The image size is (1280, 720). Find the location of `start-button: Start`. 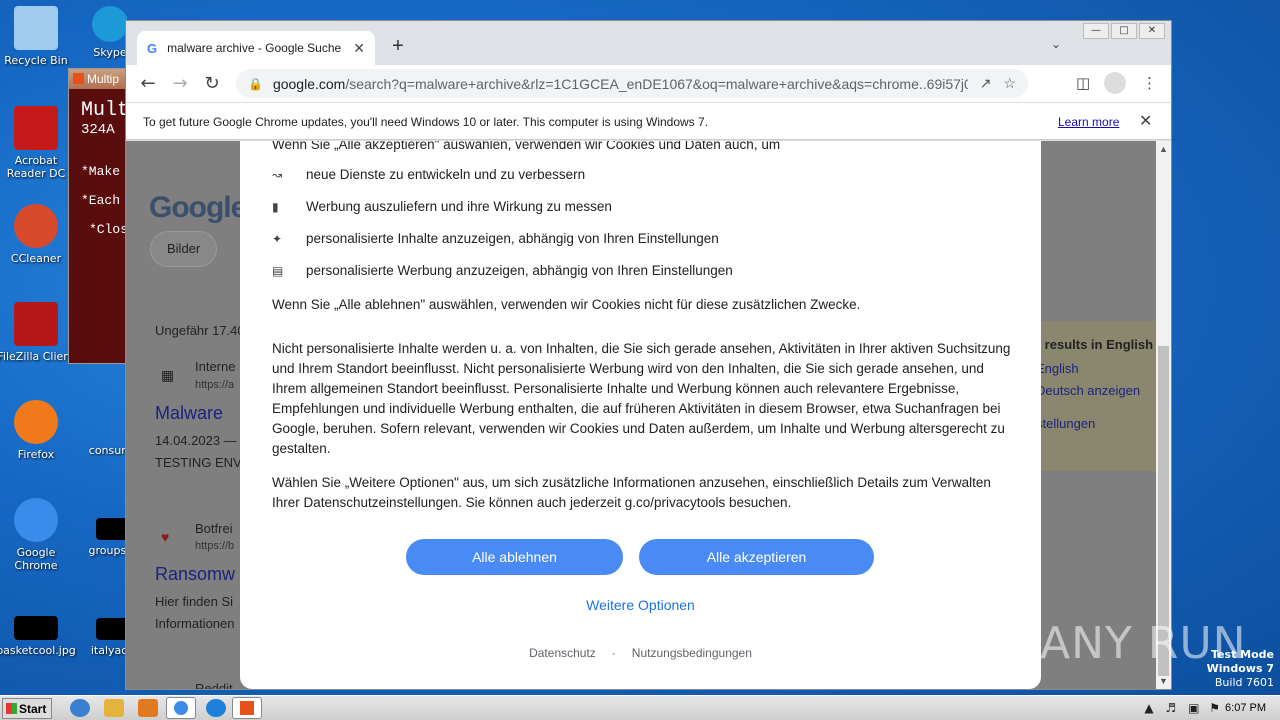

start-button: Start is located at coordinates (27, 708).